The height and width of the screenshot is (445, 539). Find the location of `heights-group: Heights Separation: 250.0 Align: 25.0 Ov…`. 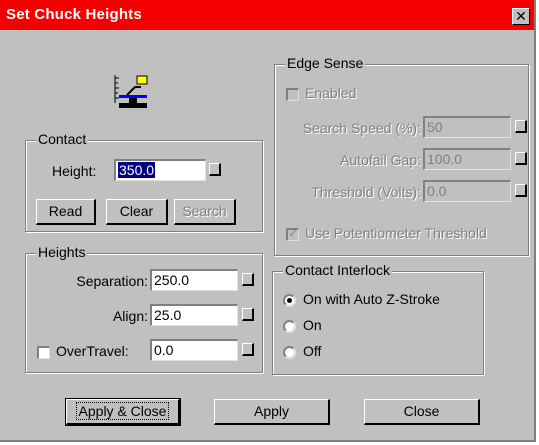

heights-group: Heights Separation: 250.0 Align: 25.0 Ov… is located at coordinates (144, 308).